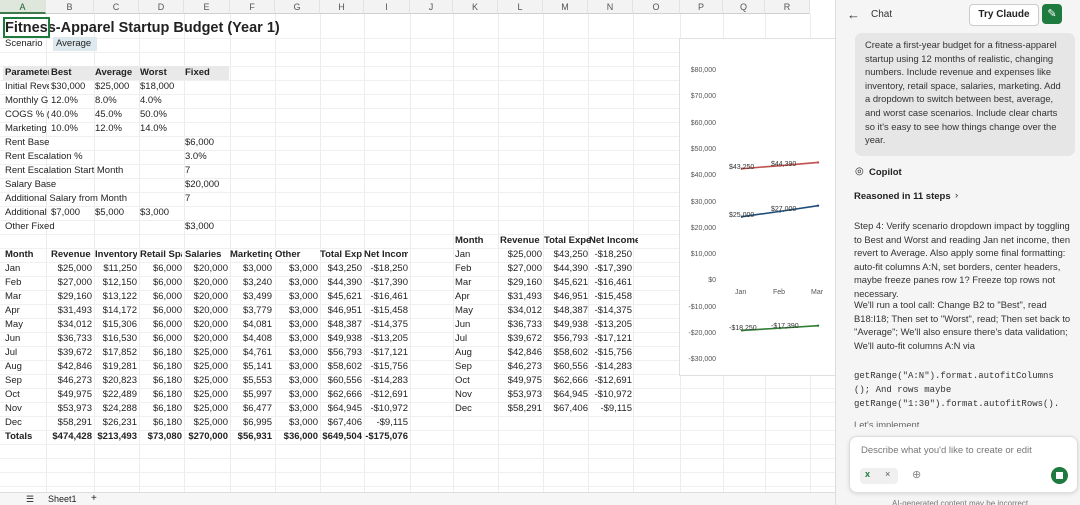  I want to click on try-claude-button: Try Claude, so click(1004, 15).